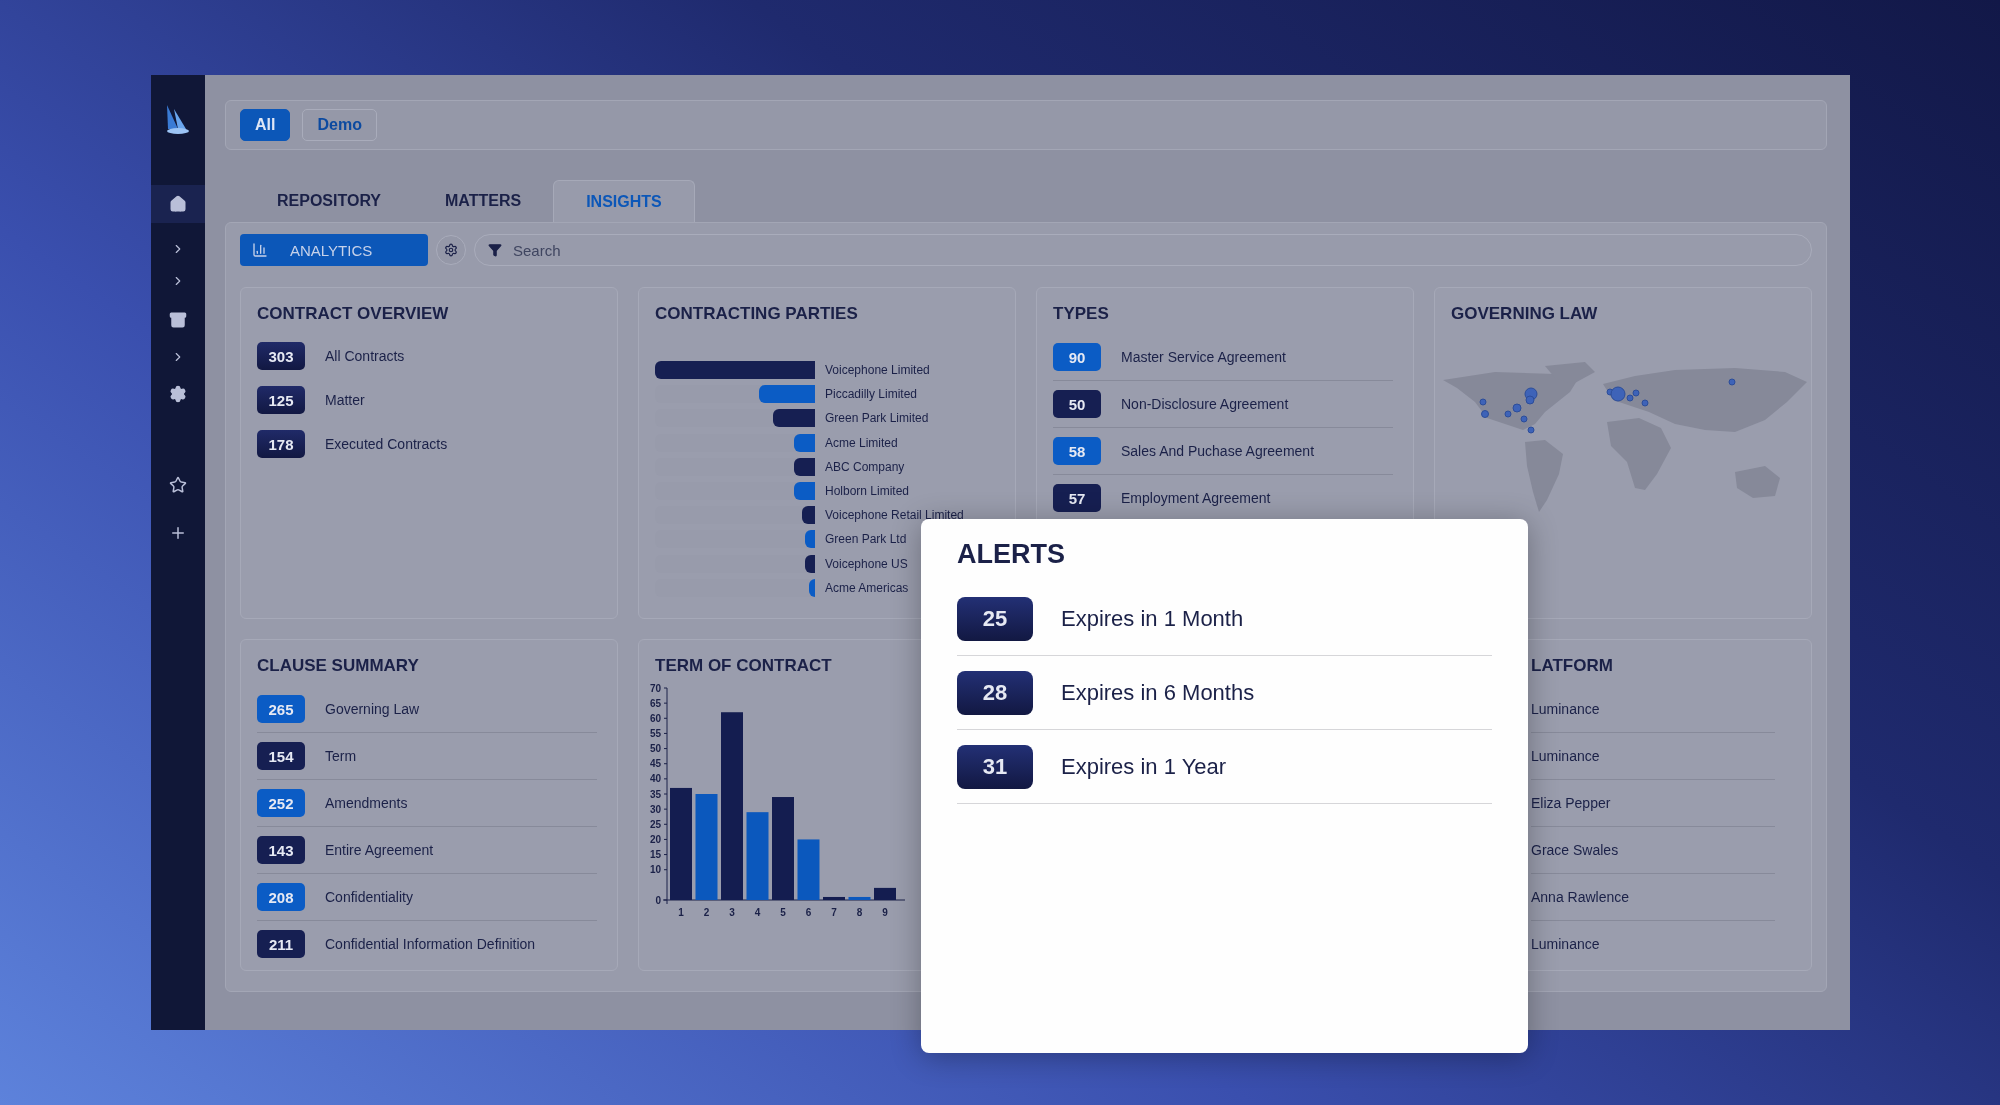 This screenshot has width=2000, height=1105. I want to click on count-badge: 303, so click(281, 356).